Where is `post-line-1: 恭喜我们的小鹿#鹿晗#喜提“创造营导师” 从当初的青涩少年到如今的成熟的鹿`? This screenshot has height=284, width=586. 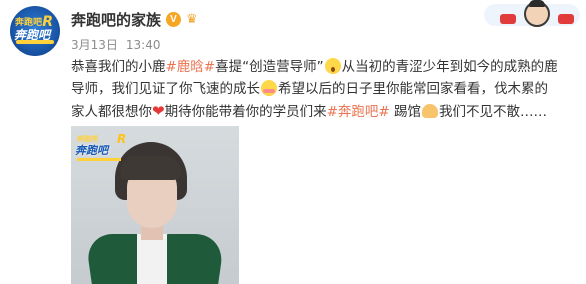
post-line-1: 恭喜我们的小鹿#鹿晗#喜提“创造营导师” 从当初的青涩少年到如今的成熟的鹿 is located at coordinates (323, 67).